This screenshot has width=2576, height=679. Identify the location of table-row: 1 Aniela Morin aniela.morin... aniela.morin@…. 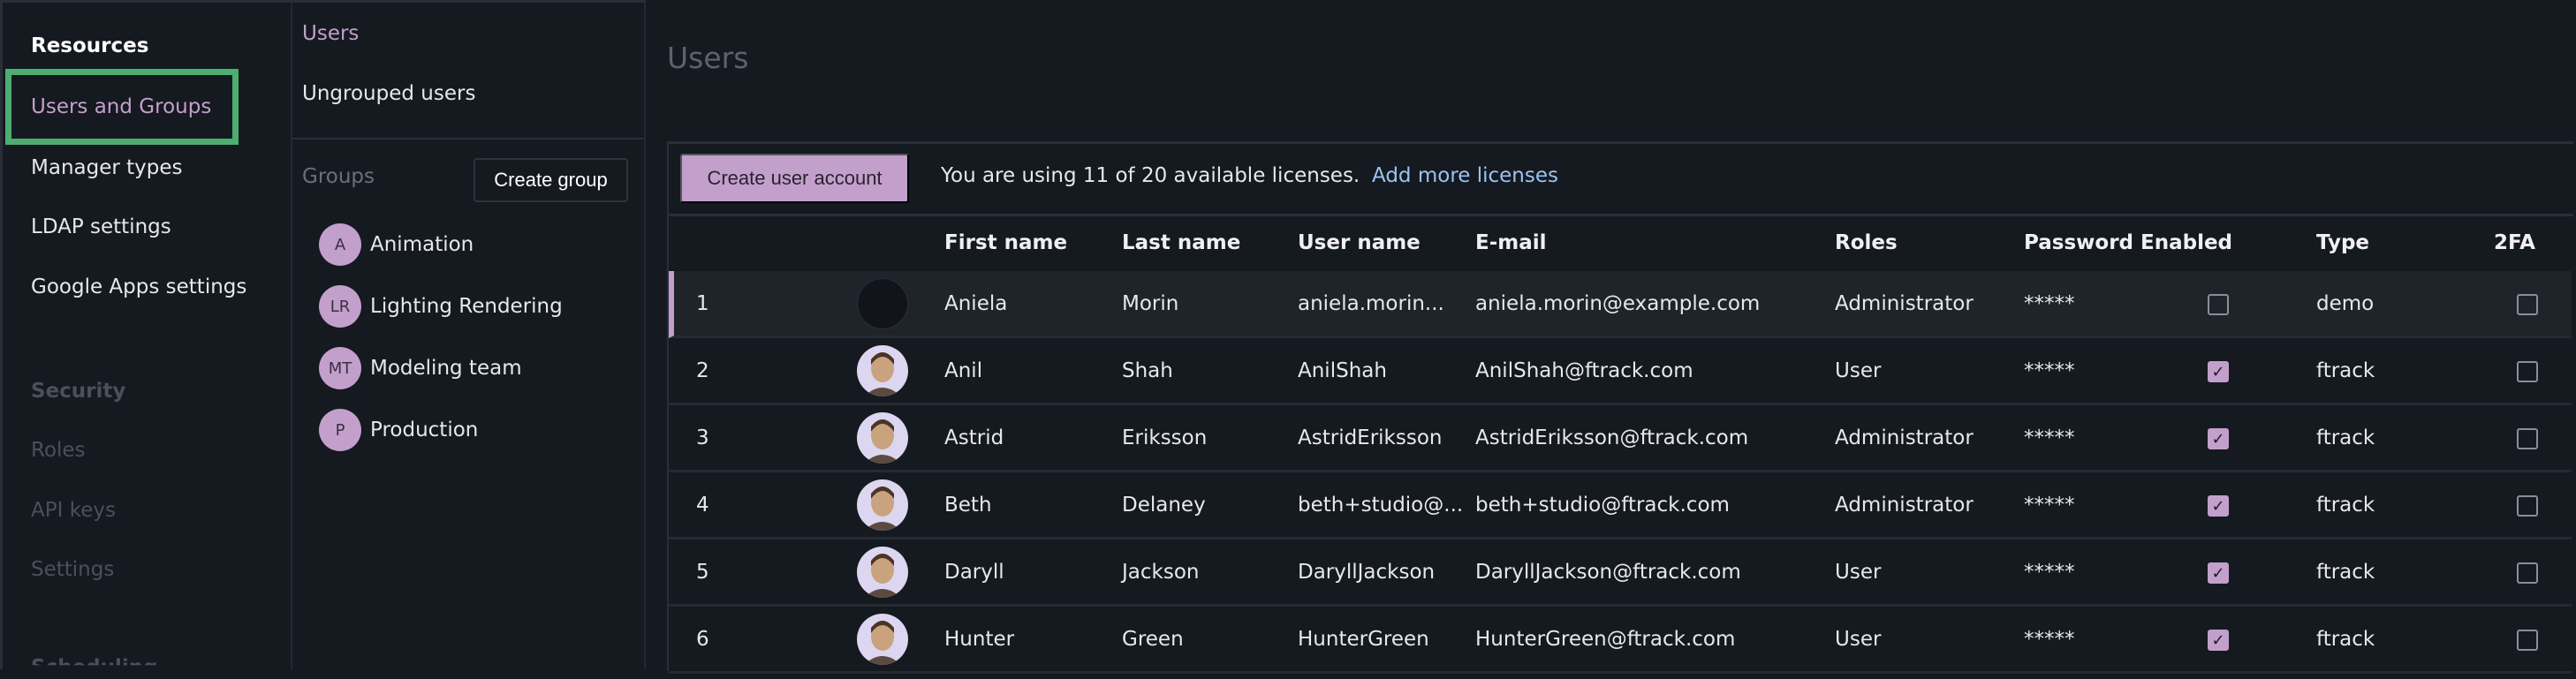
(1620, 304).